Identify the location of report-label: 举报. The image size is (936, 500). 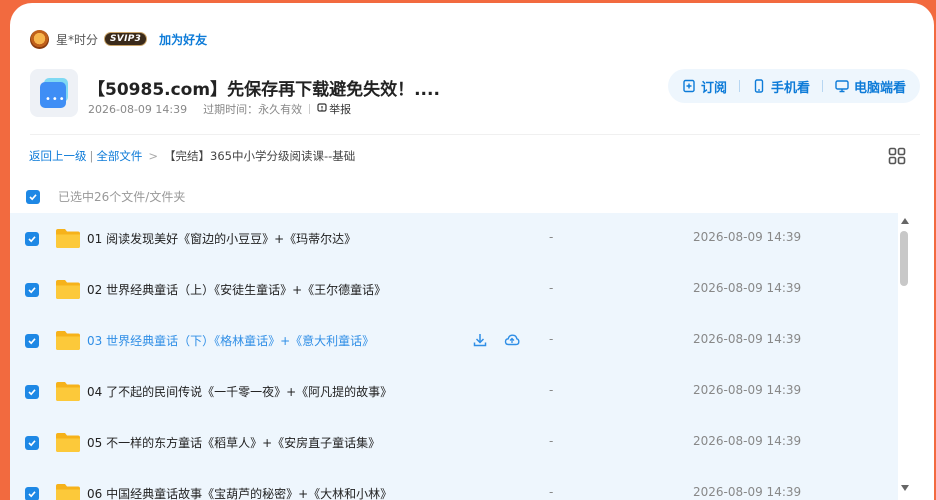
(340, 109).